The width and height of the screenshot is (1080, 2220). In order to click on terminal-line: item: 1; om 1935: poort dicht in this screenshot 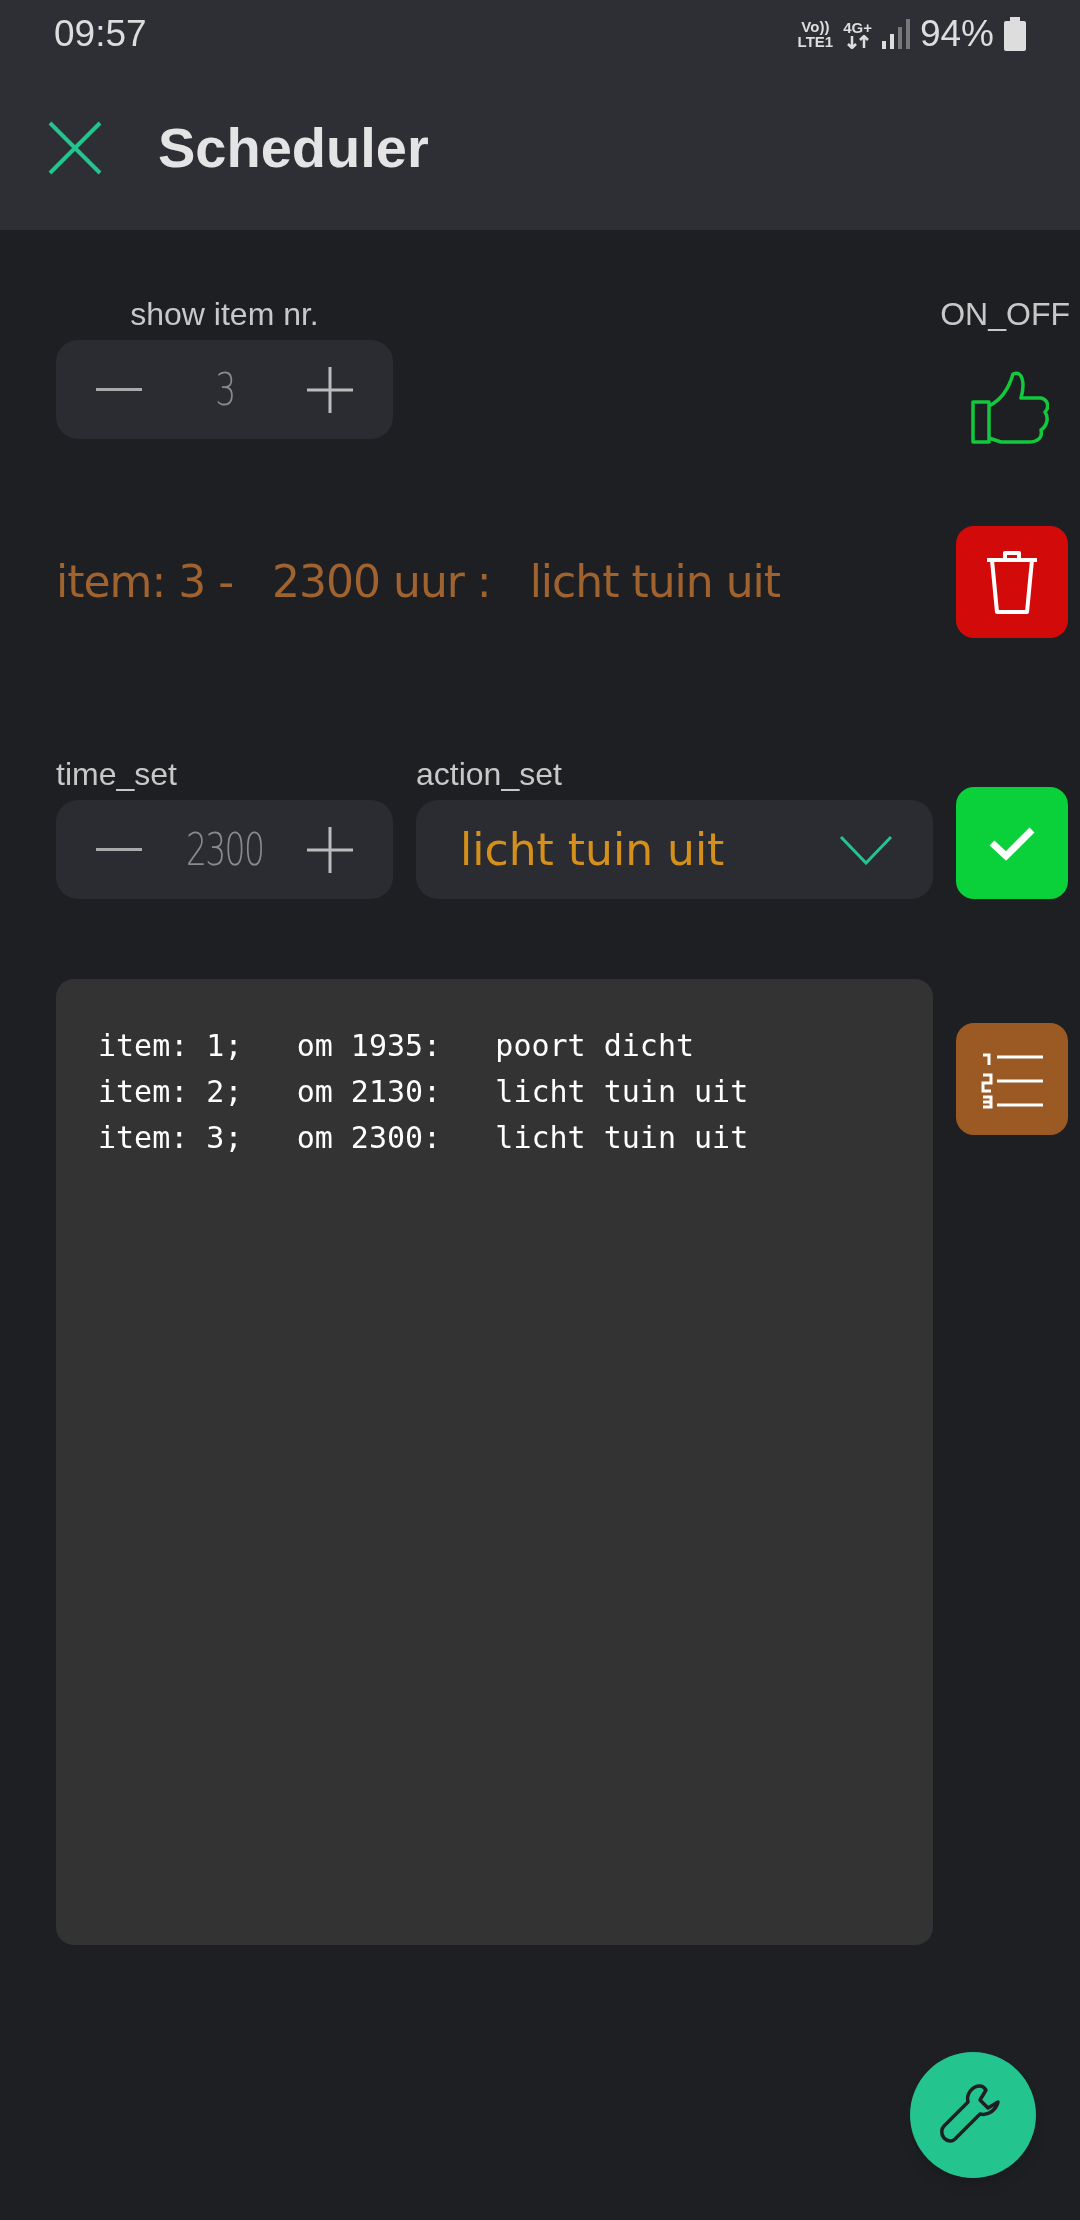, I will do `click(397, 1046)`.